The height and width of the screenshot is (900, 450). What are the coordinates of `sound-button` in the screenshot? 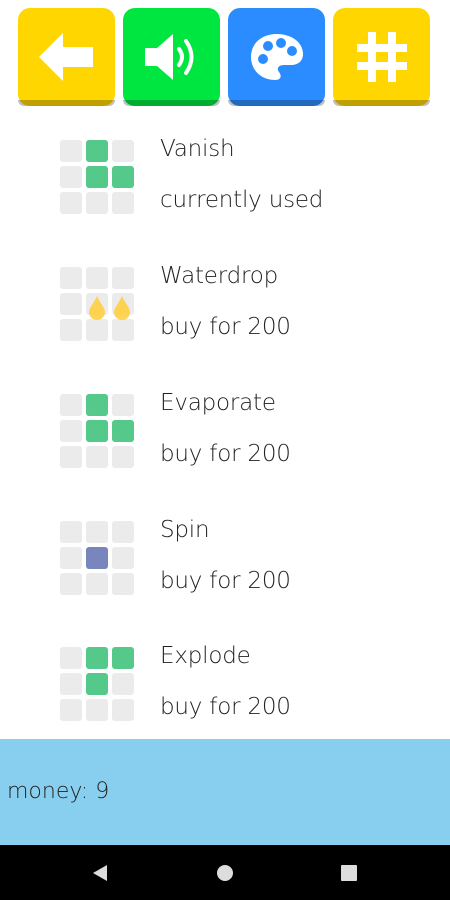 It's located at (171, 57).